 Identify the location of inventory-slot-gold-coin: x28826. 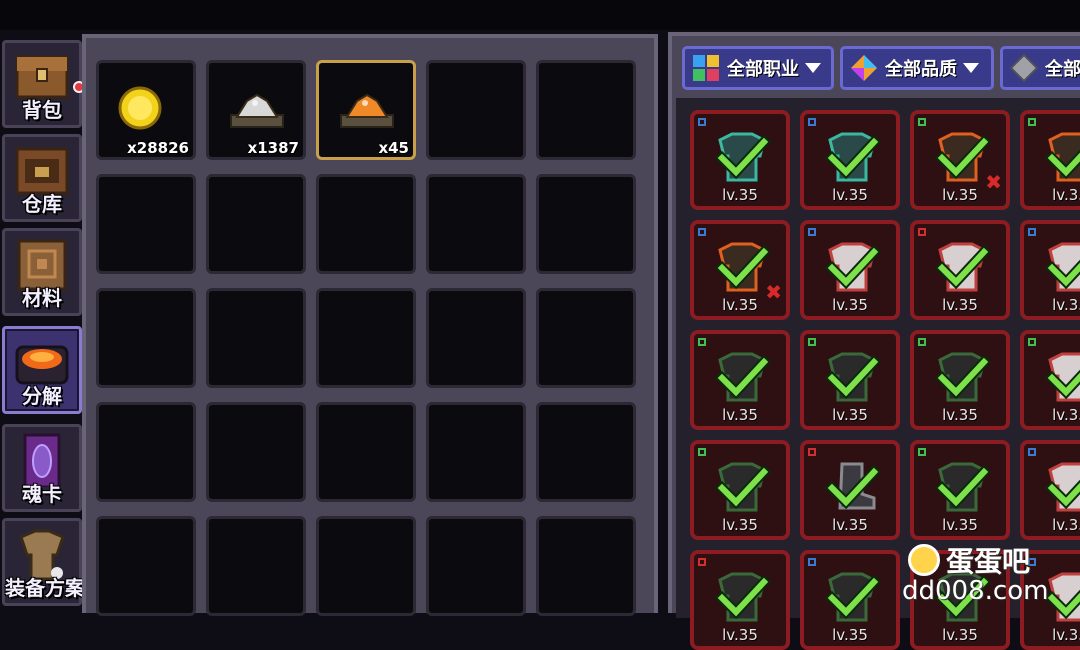
(146, 110).